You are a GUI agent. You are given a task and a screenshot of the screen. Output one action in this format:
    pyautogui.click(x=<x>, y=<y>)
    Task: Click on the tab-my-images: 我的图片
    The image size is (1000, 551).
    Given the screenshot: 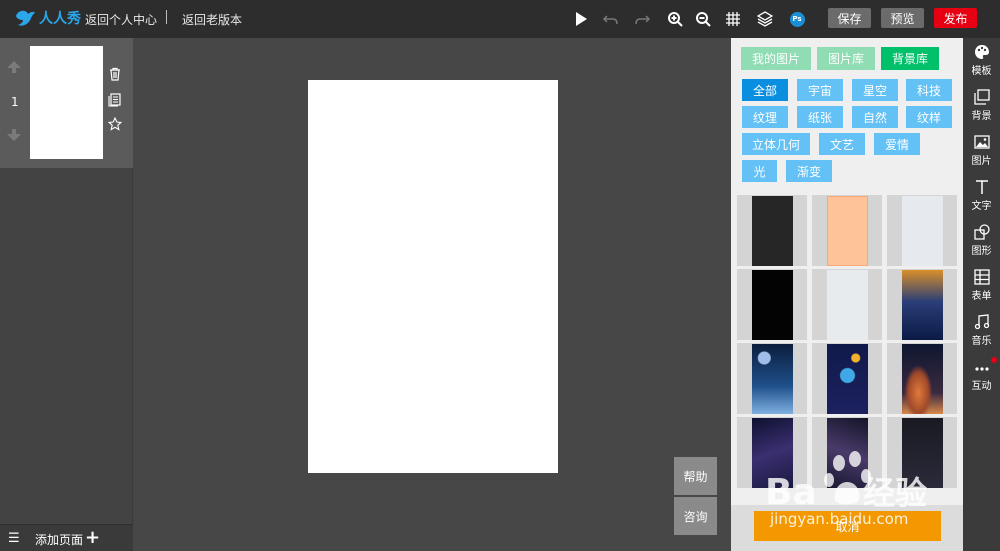 What is the action you would take?
    pyautogui.click(x=776, y=58)
    